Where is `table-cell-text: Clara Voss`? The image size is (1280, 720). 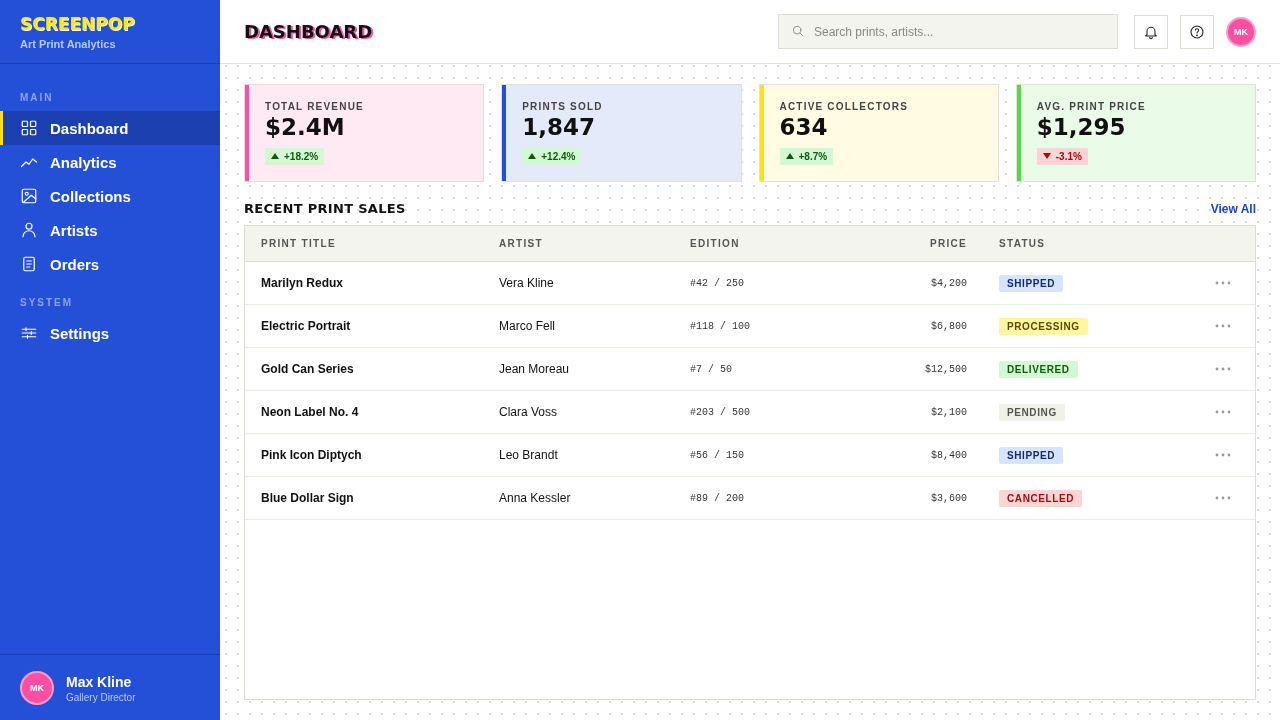
table-cell-text: Clara Voss is located at coordinates (529, 412).